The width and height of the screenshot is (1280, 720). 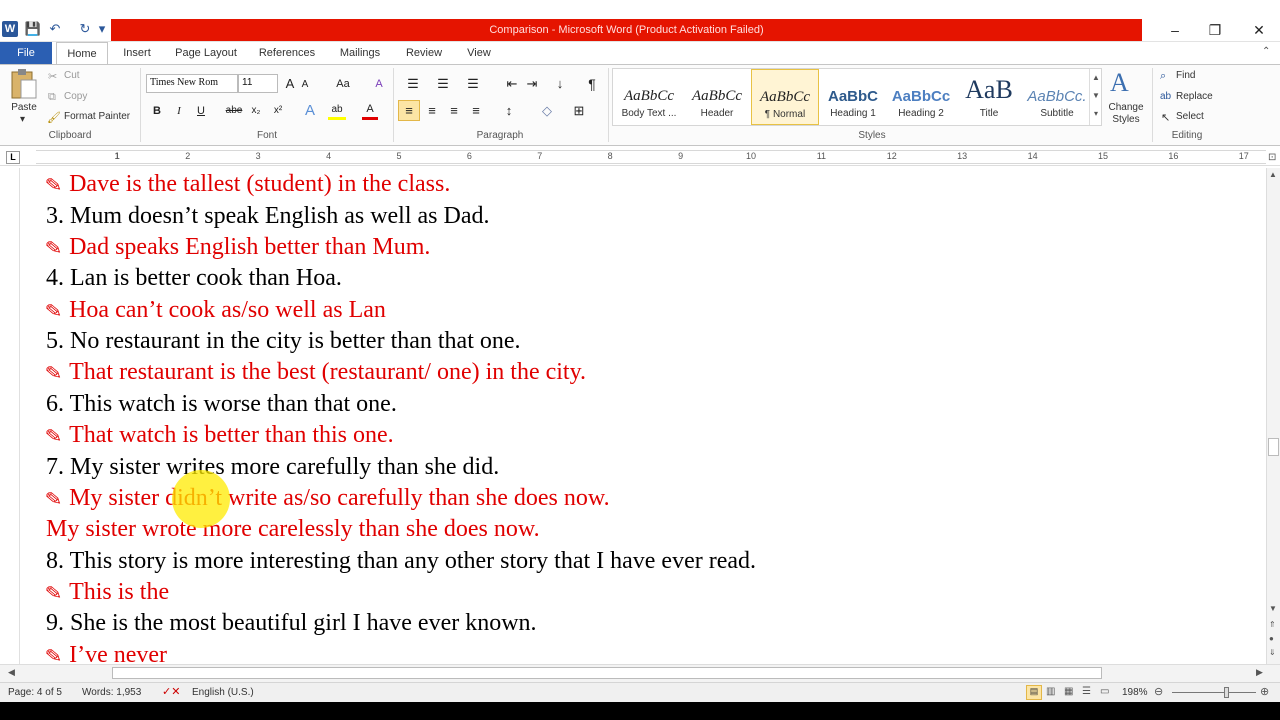 What do you see at coordinates (237, 247) in the screenshot?
I see `document-line: ✎ Dad speaks English better than Mum.` at bounding box center [237, 247].